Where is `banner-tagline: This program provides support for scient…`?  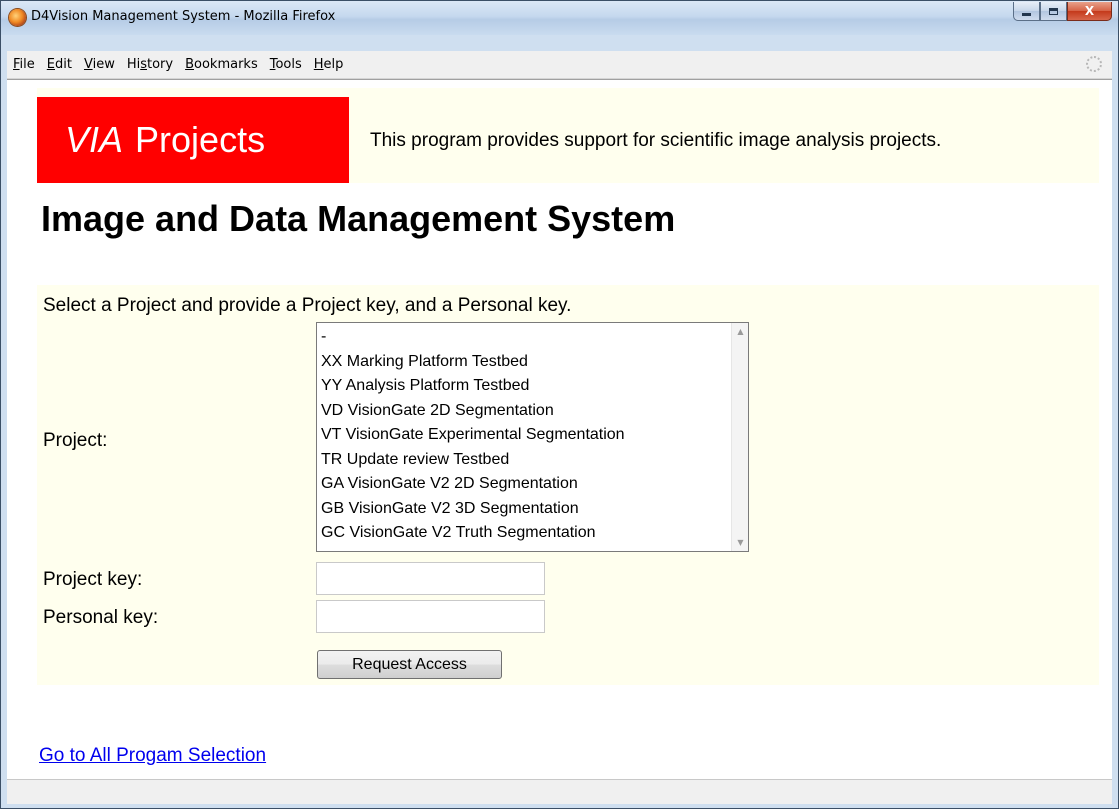
banner-tagline: This program provides support for scient… is located at coordinates (656, 140).